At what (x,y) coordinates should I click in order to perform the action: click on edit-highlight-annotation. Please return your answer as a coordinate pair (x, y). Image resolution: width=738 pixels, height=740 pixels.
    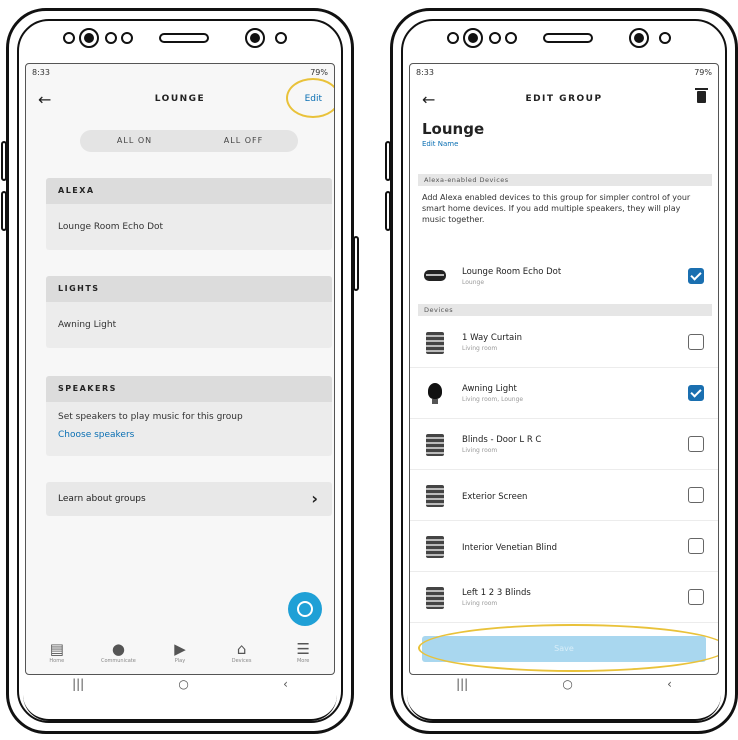
    Looking at the image, I should click on (310, 98).